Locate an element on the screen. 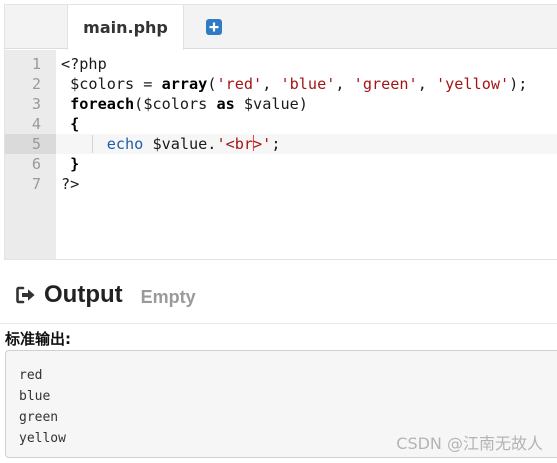 Image resolution: width=557 pixels, height=463 pixels. code-token: foreach is located at coordinates (102, 104).